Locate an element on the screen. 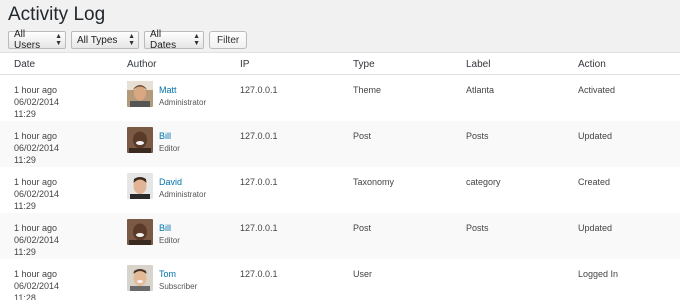 The image size is (680, 300). type-cell: User is located at coordinates (363, 274).